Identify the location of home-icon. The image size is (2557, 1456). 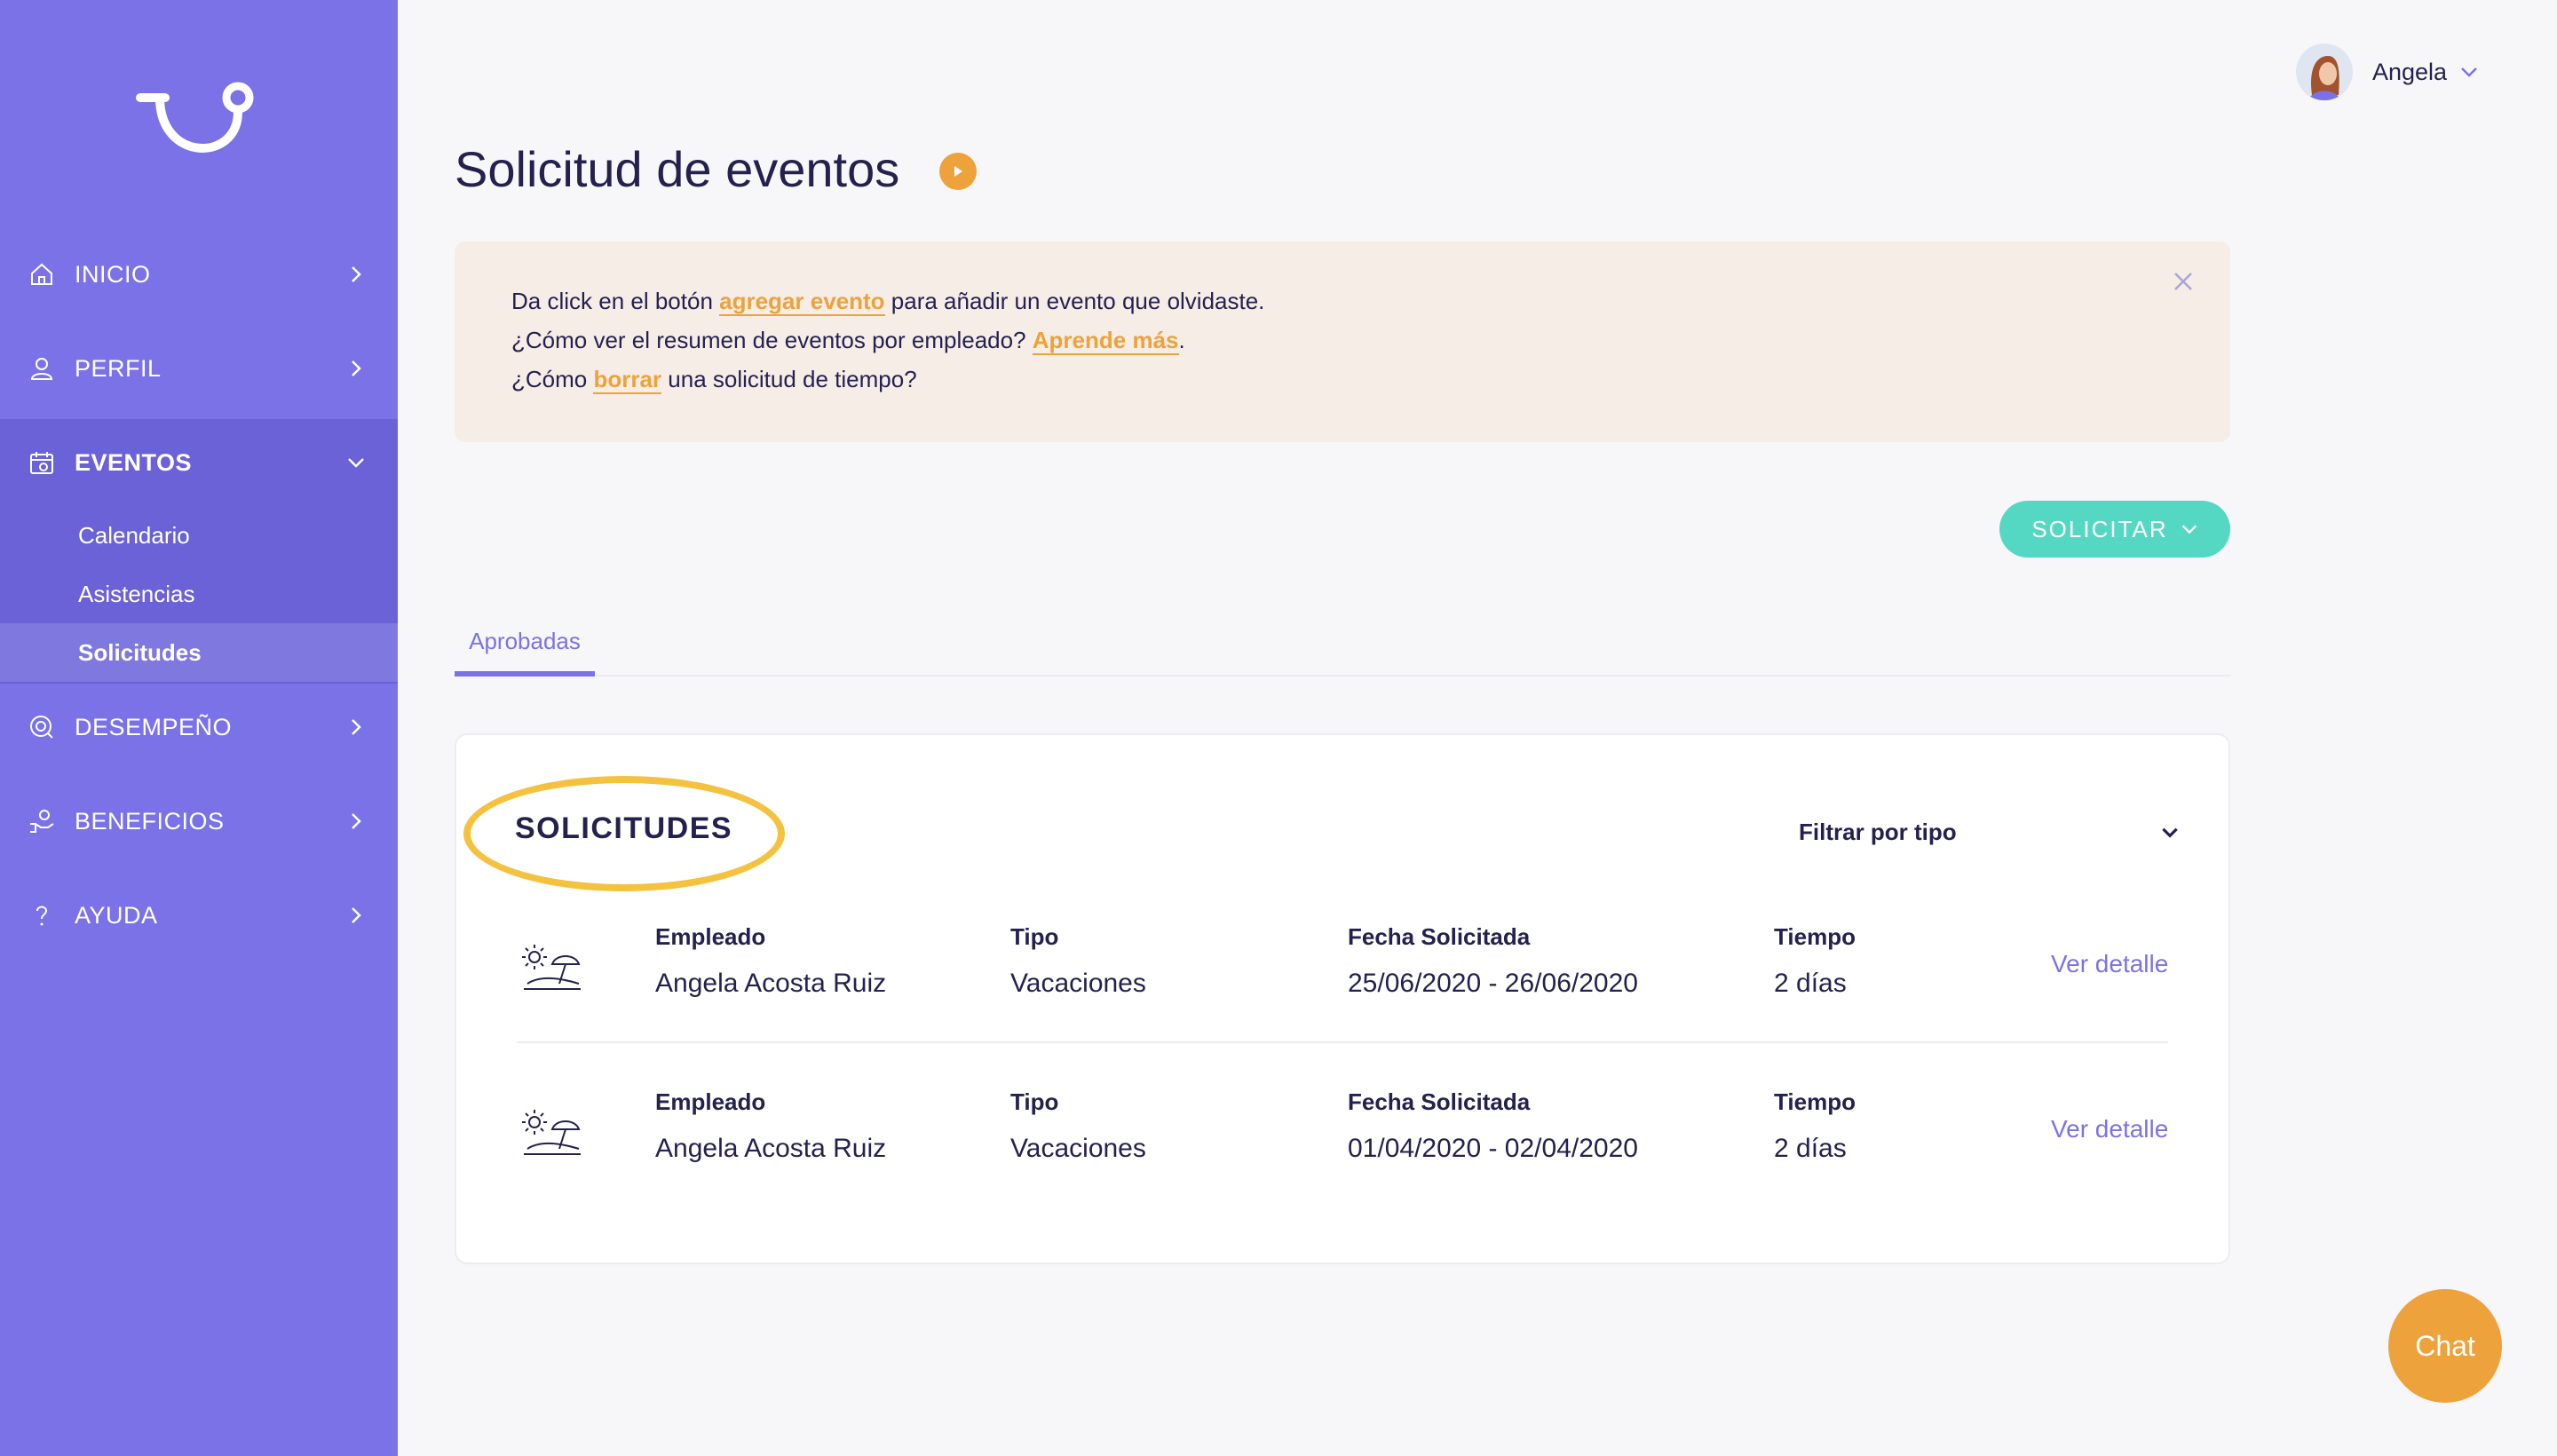
(42, 274).